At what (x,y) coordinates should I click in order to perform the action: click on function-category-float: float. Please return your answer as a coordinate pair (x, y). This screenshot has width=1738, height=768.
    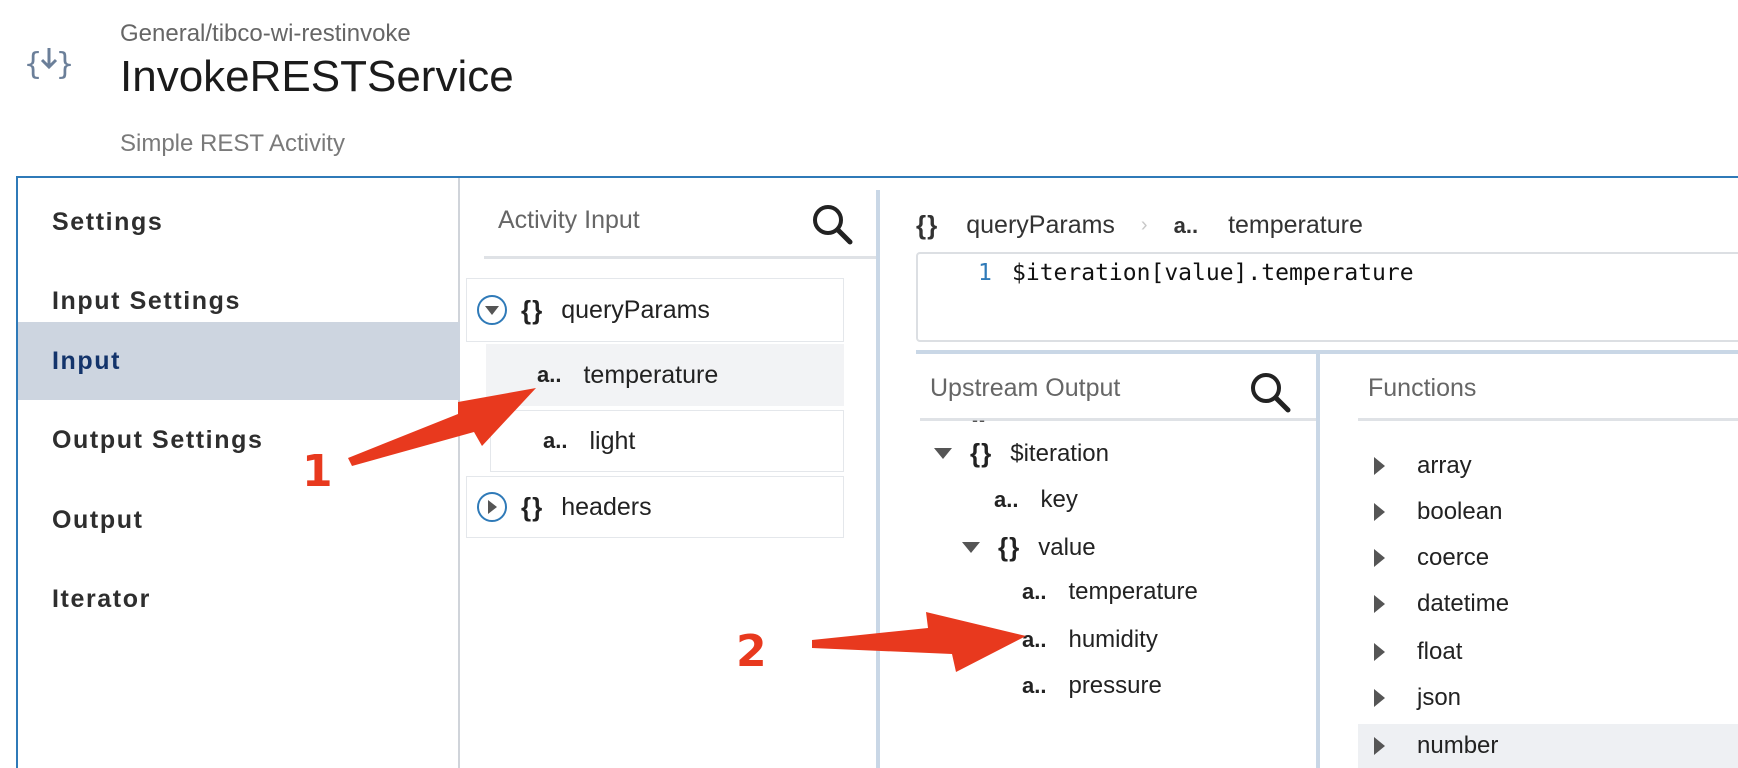
    Looking at the image, I should click on (1548, 652).